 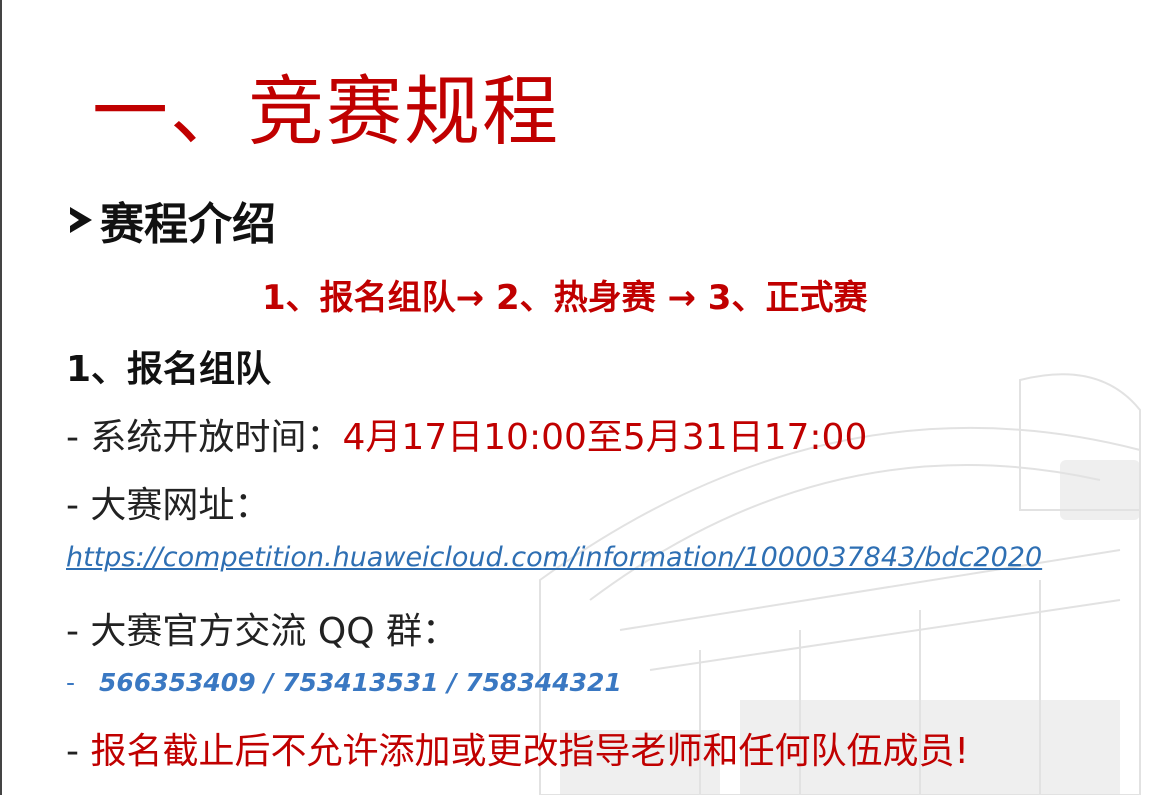 What do you see at coordinates (1, 397) in the screenshot?
I see `slide-left-border` at bounding box center [1, 397].